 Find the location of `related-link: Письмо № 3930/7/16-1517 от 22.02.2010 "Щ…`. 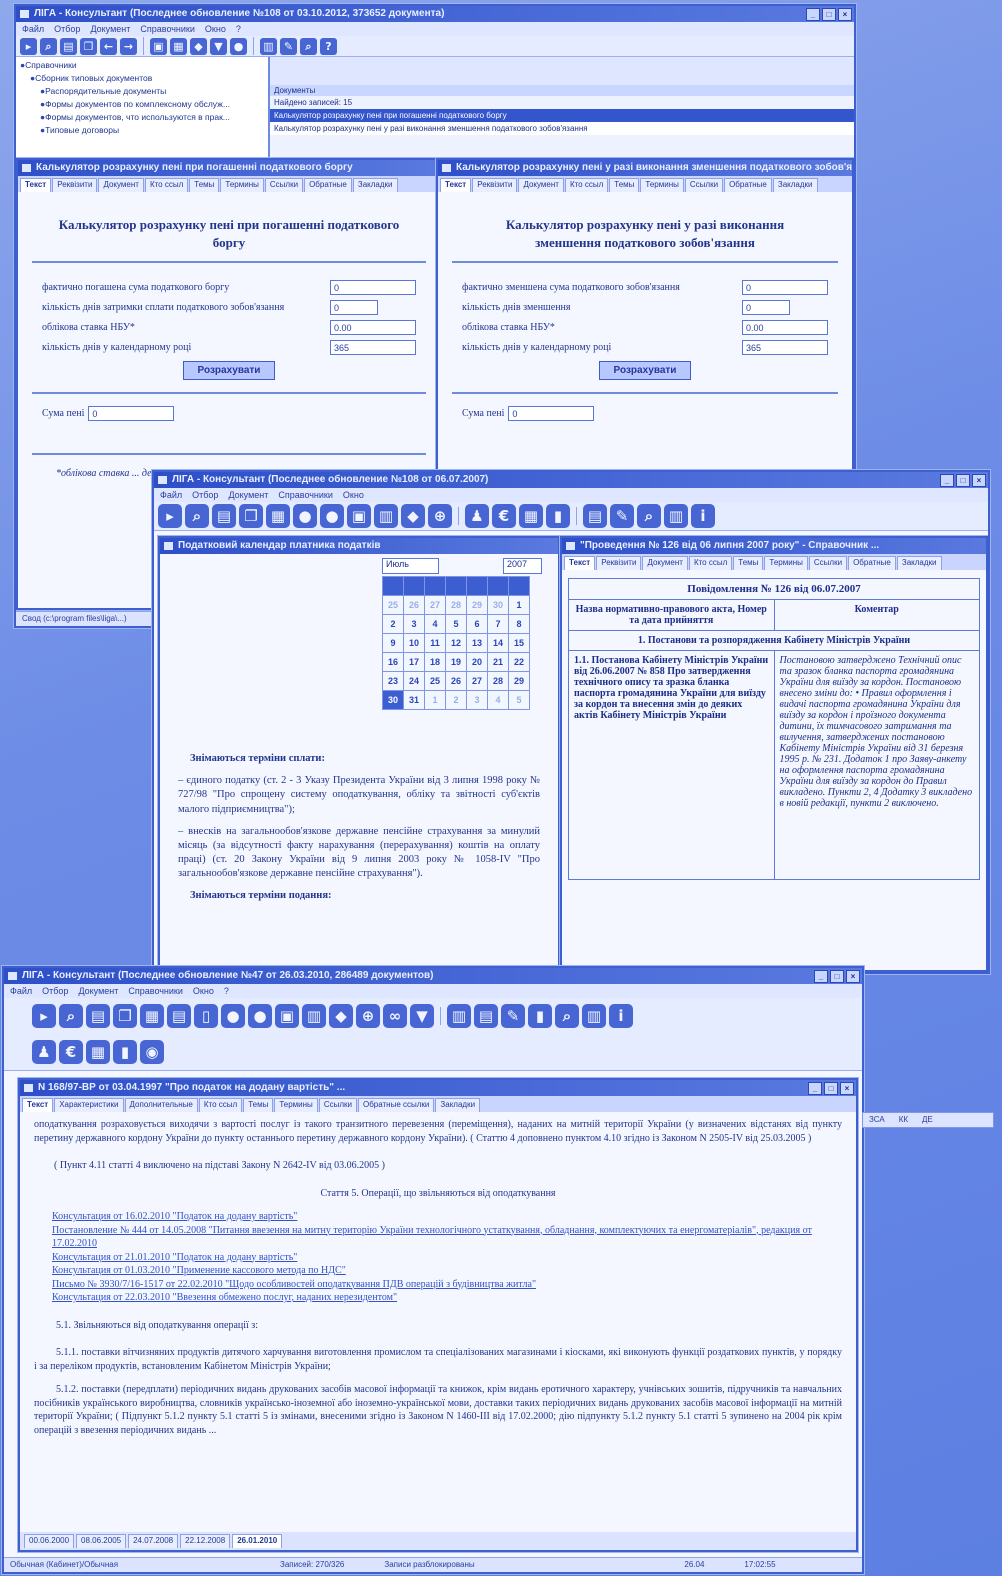

related-link: Письмо № 3930/7/16-1517 от 22.02.2010 "Щ… is located at coordinates (438, 1285).